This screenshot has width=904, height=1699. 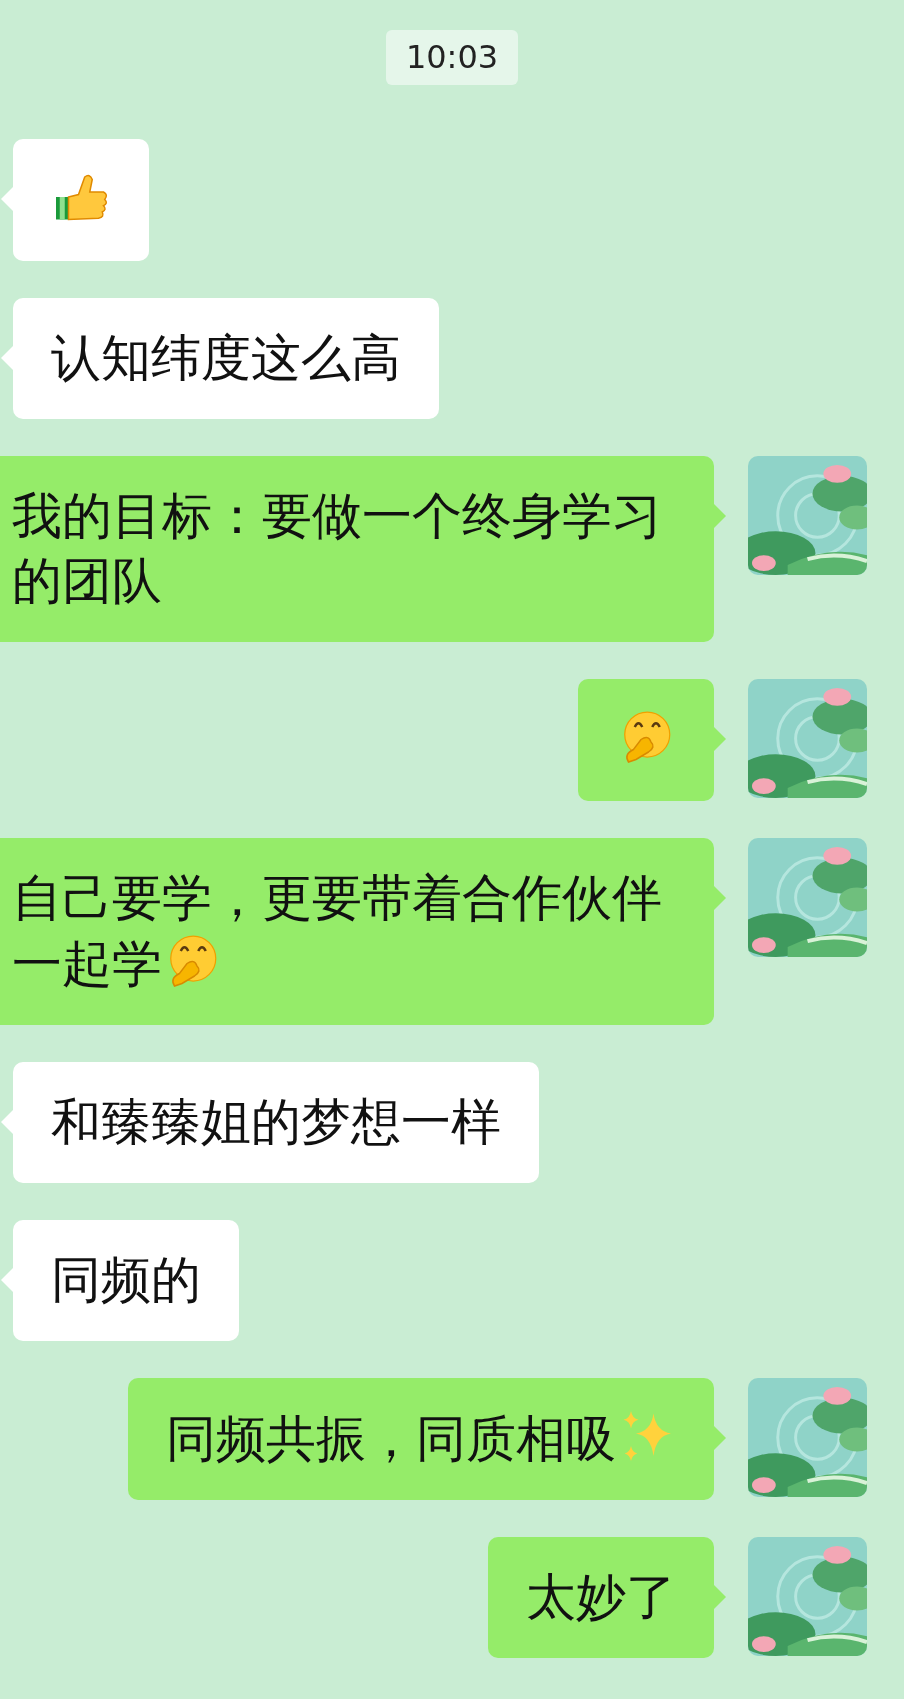 What do you see at coordinates (452, 57) in the screenshot?
I see `timestamp: 10:03` at bounding box center [452, 57].